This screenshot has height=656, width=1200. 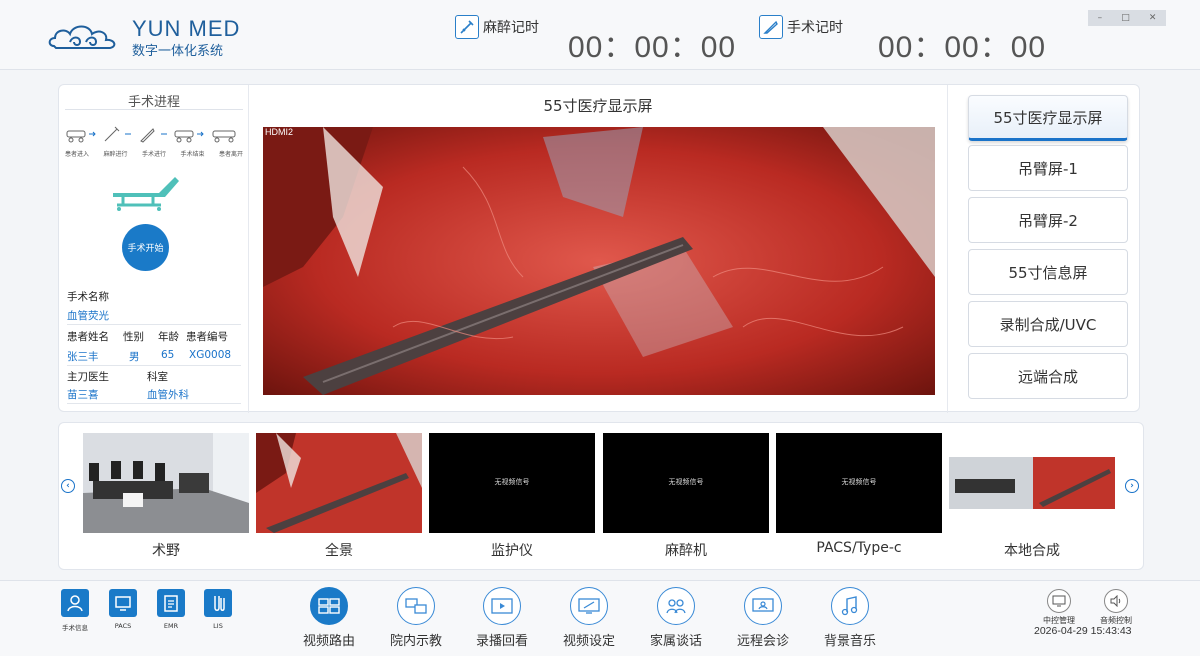 I want to click on logo-title: YUN MED, so click(x=186, y=28).